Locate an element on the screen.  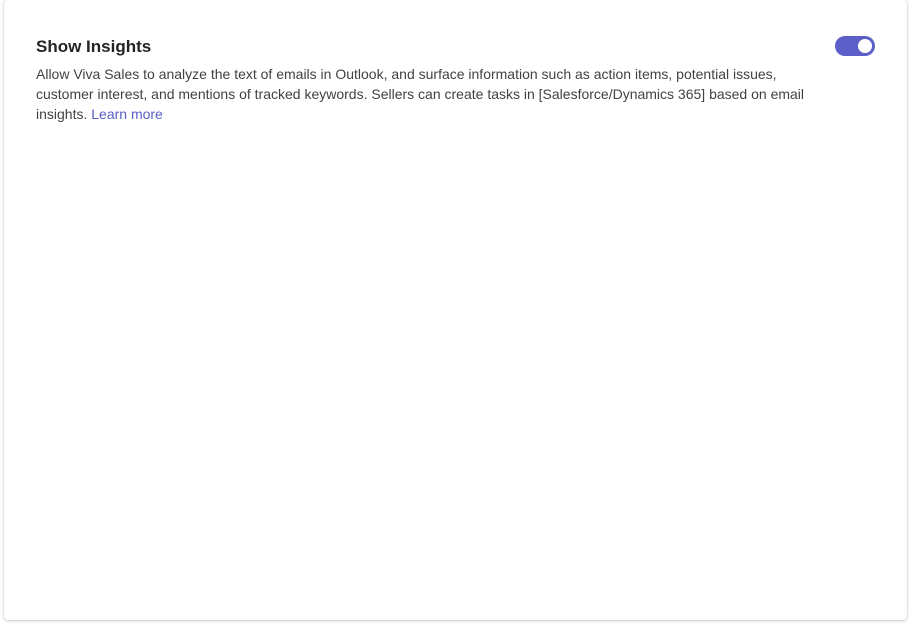
show-insights-toggle is located at coordinates (855, 46).